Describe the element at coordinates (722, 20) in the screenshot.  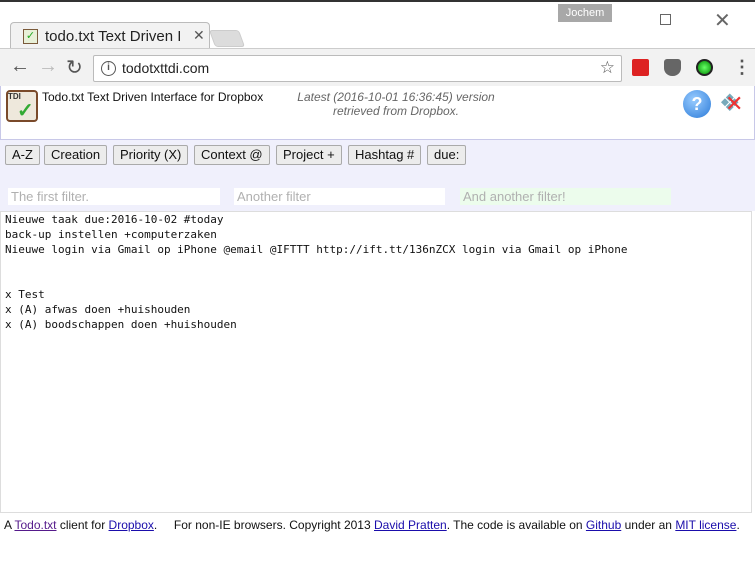
I see `window-close-icon: ✕` at that location.